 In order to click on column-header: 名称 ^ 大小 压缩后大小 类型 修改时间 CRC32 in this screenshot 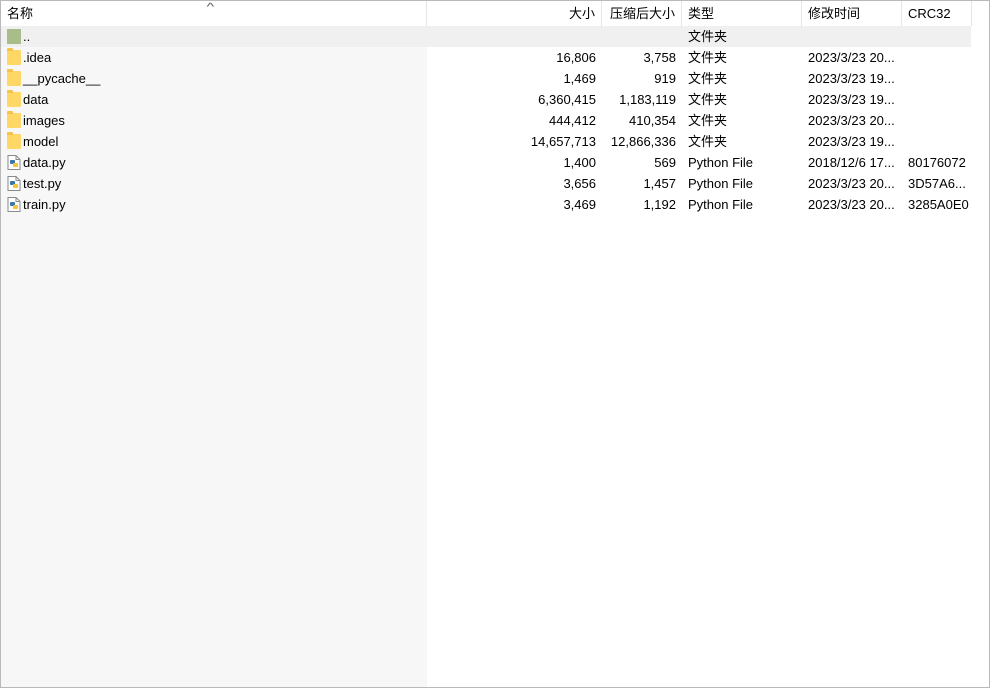, I will do `click(495, 13)`.